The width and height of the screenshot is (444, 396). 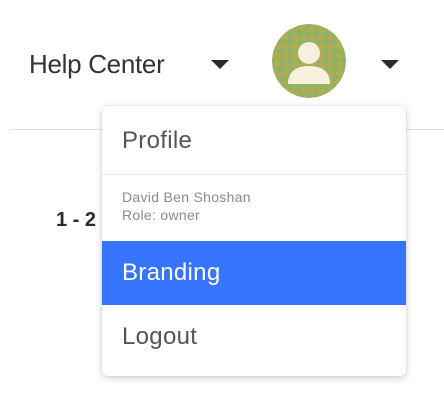 I want to click on help-center-chevron-down-icon, so click(x=220, y=64).